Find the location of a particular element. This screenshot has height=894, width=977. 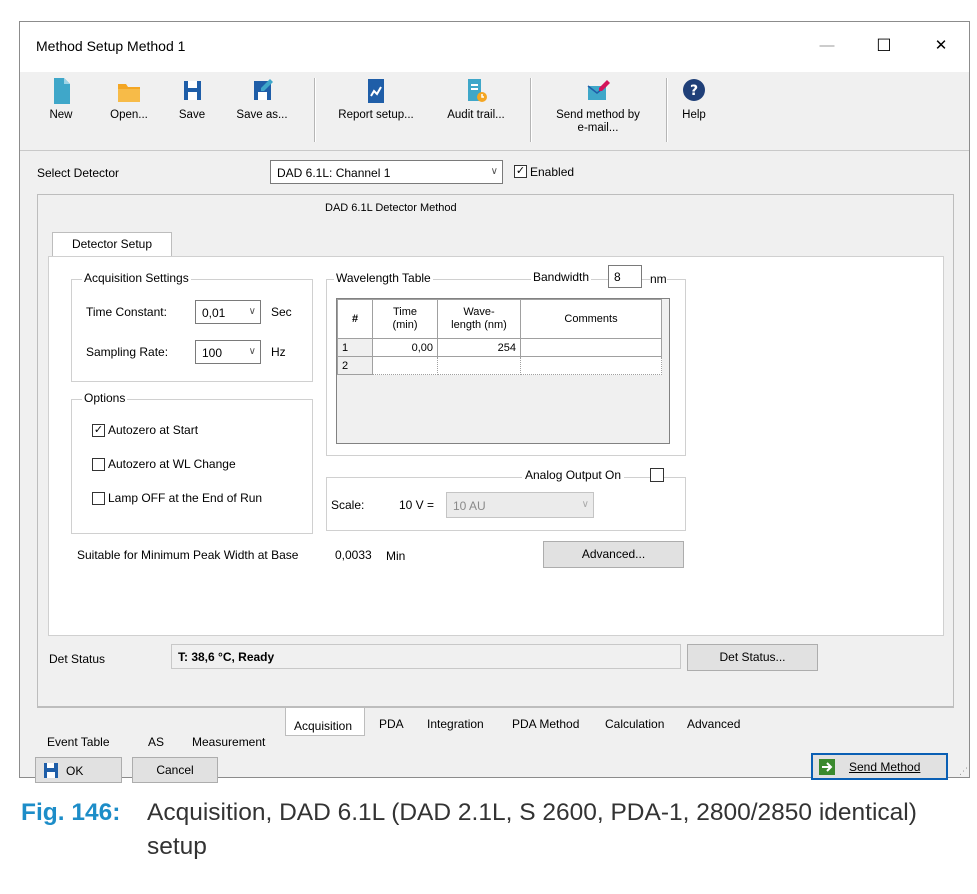

sampling-rate-unit: Hz is located at coordinates (278, 352).